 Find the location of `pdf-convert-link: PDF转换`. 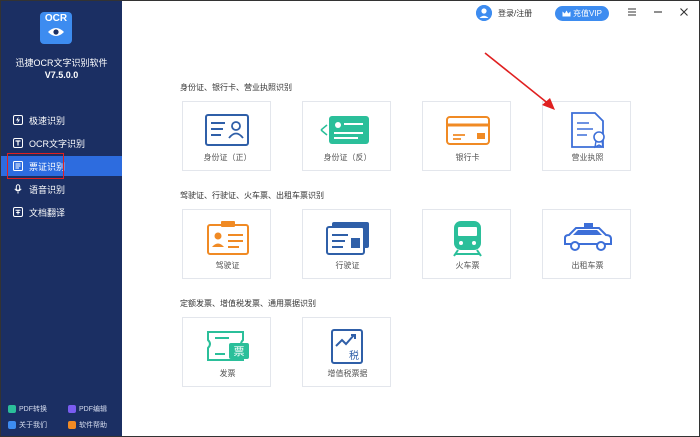

pdf-convert-link: PDF转换 is located at coordinates (27, 409).